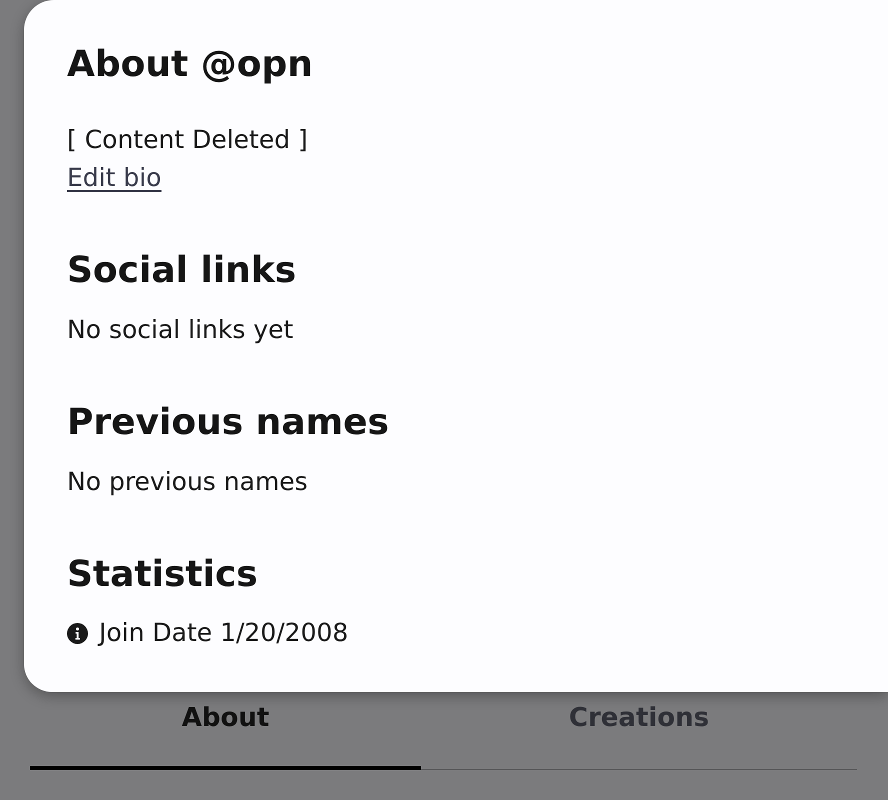 The height and width of the screenshot is (800, 888). I want to click on edit-bio-link: Edit bio, so click(114, 178).